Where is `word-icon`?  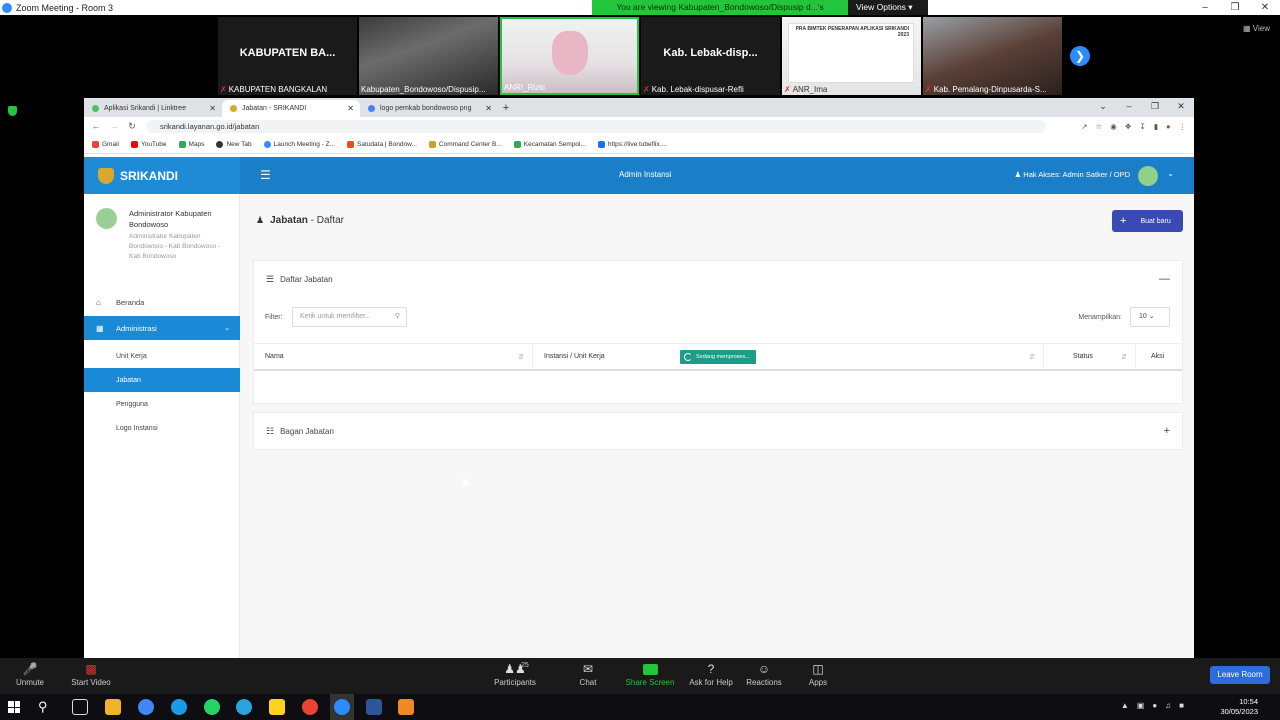 word-icon is located at coordinates (374, 707).